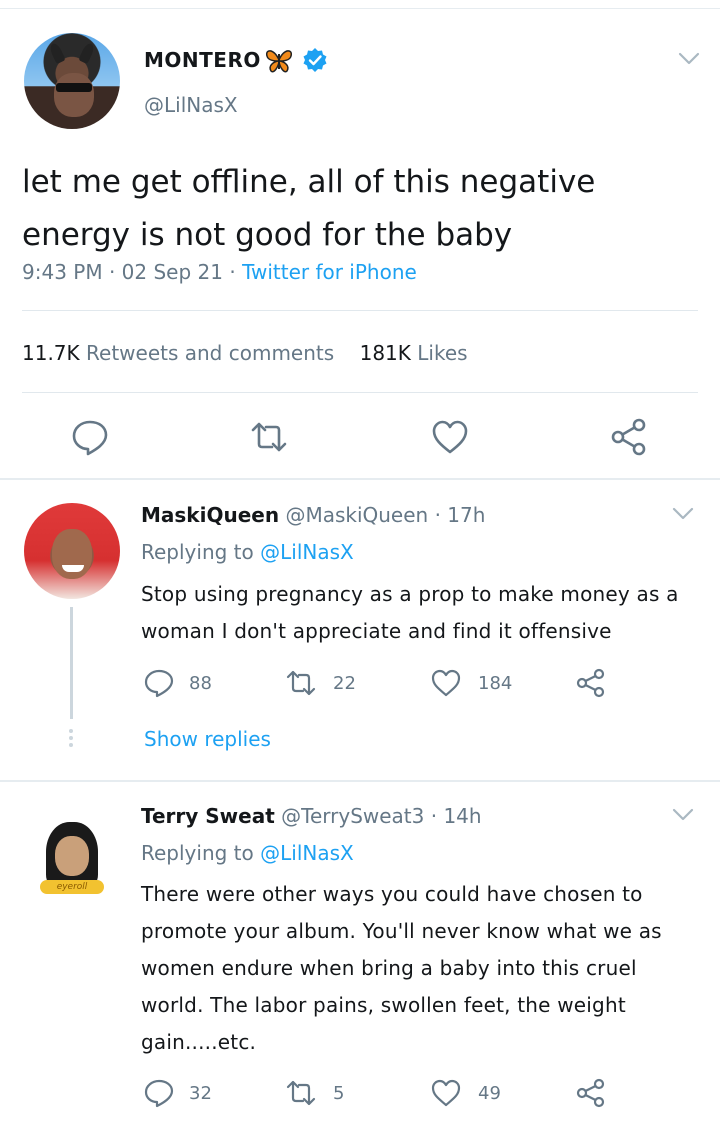 This screenshot has width=720, height=1132. I want to click on thread-dots, so click(71, 740).